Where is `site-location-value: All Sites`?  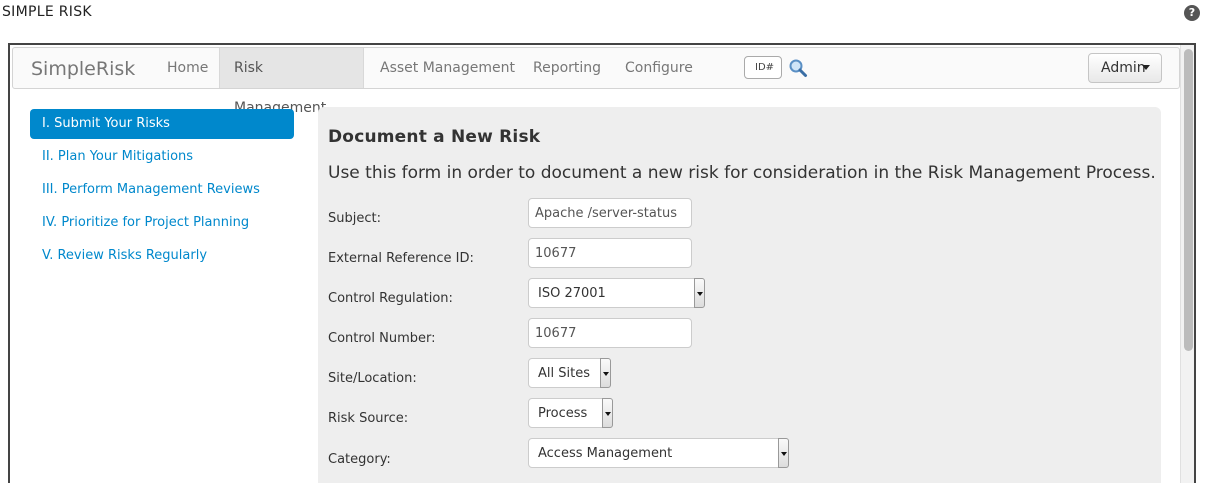
site-location-value: All Sites is located at coordinates (564, 373).